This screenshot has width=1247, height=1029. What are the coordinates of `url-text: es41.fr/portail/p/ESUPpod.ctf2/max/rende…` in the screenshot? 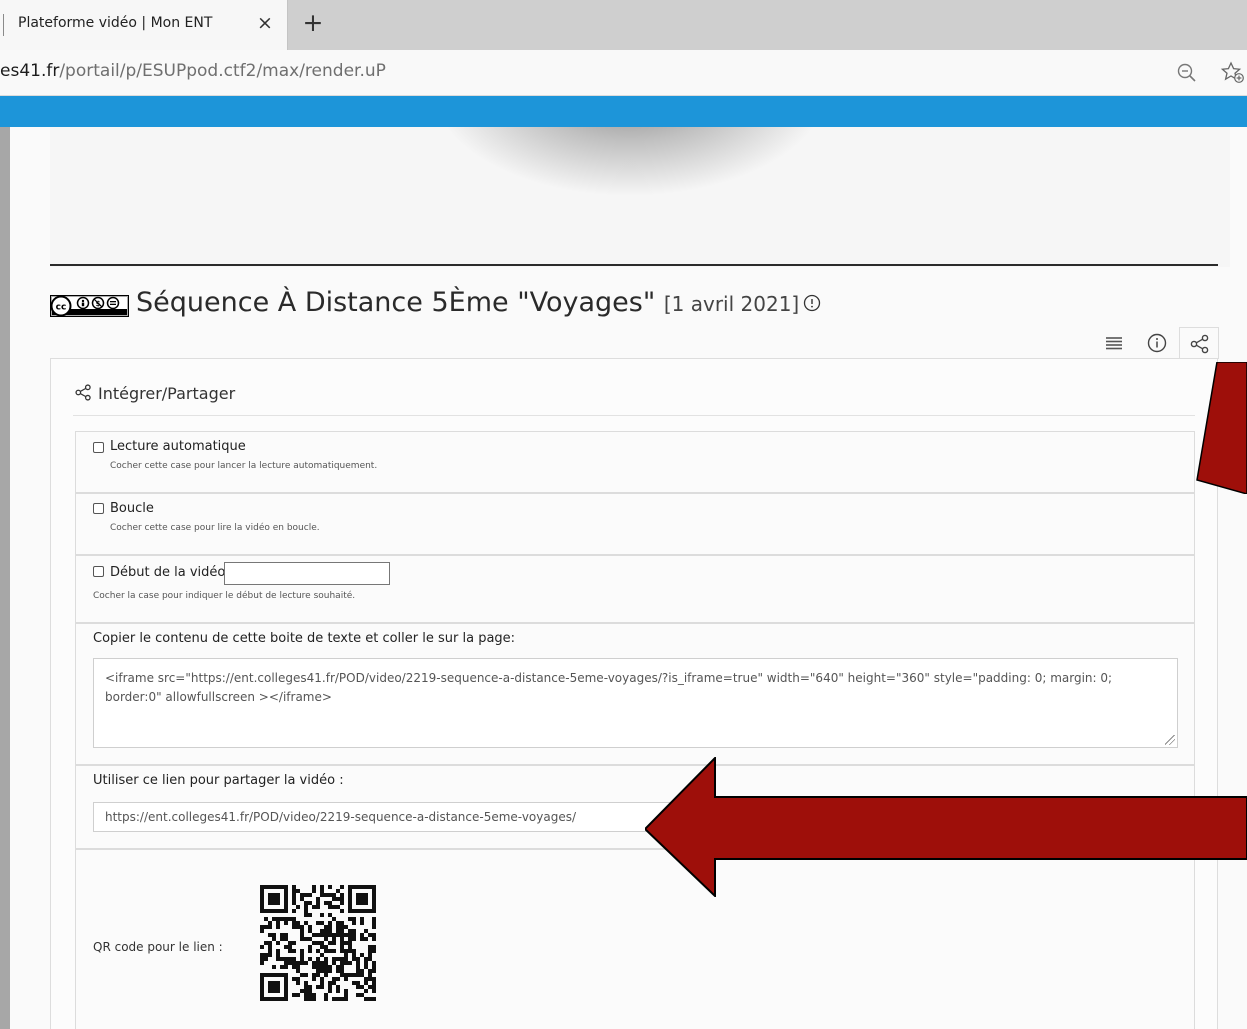 It's located at (193, 71).